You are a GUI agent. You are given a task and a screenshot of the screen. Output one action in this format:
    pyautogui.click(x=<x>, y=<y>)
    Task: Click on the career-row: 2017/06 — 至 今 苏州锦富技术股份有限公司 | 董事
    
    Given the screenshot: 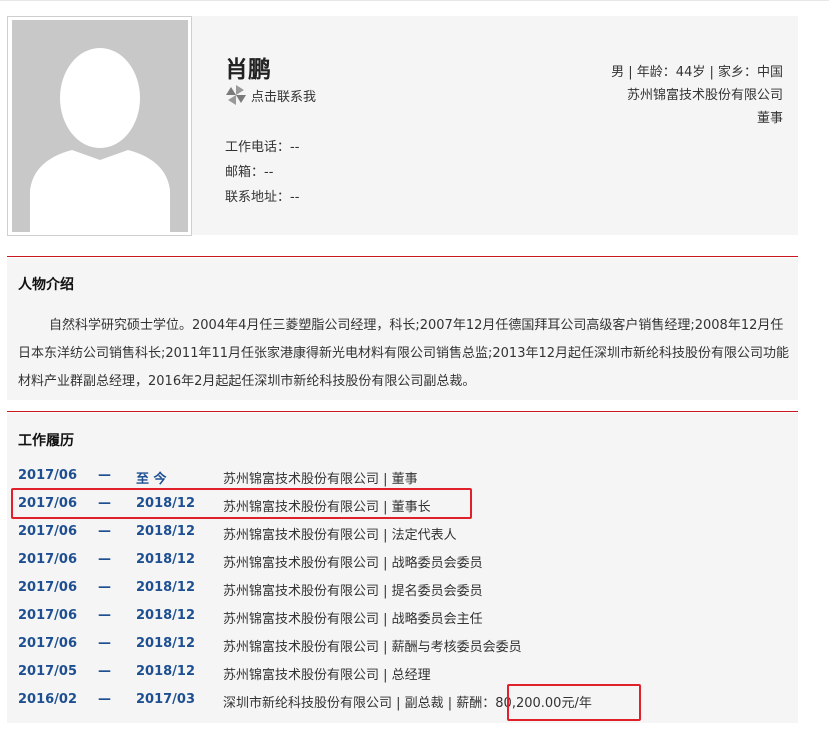 What is the action you would take?
    pyautogui.click(x=402, y=477)
    